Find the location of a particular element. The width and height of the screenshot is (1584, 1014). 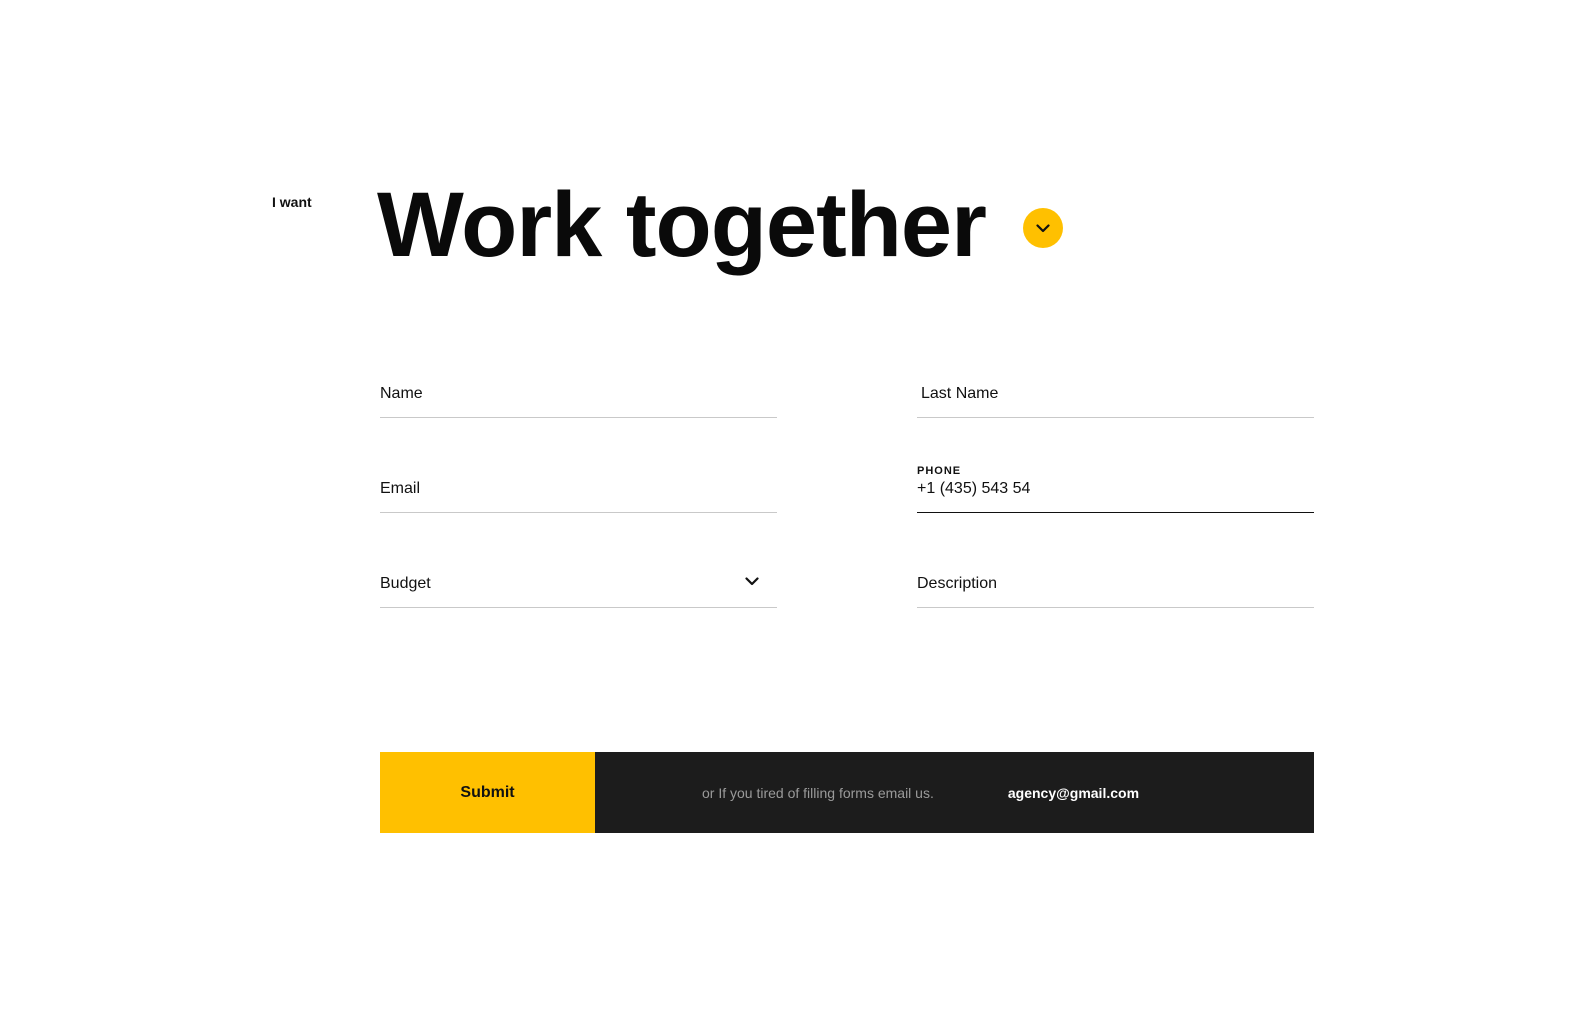

phone-label: PHONE is located at coordinates (939, 471).